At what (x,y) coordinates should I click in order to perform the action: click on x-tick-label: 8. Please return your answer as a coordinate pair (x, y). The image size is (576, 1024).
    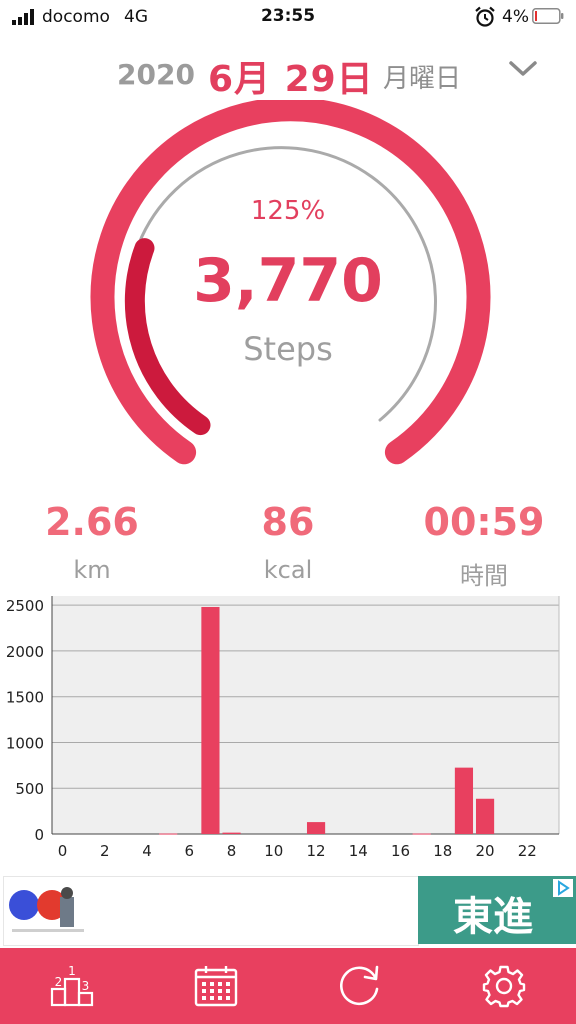
    Looking at the image, I should click on (232, 851).